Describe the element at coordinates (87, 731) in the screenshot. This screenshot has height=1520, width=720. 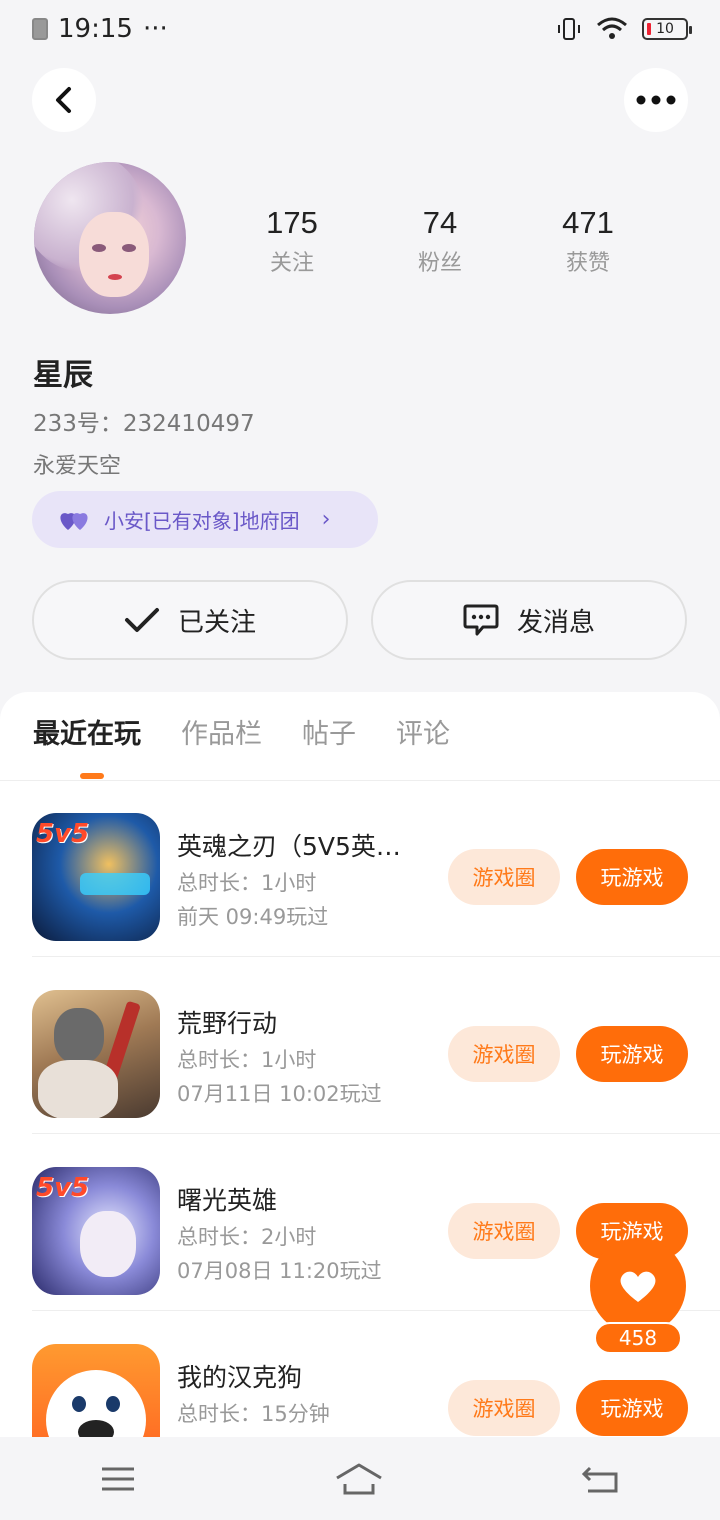
I see `tab-recently-played: 最近在玩` at that location.